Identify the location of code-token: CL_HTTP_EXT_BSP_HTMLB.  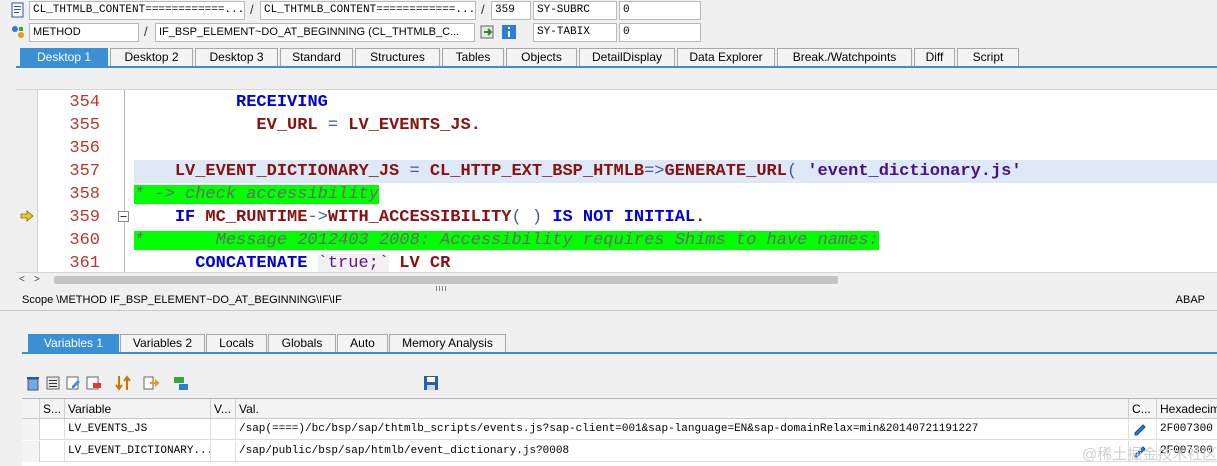
(537, 171).